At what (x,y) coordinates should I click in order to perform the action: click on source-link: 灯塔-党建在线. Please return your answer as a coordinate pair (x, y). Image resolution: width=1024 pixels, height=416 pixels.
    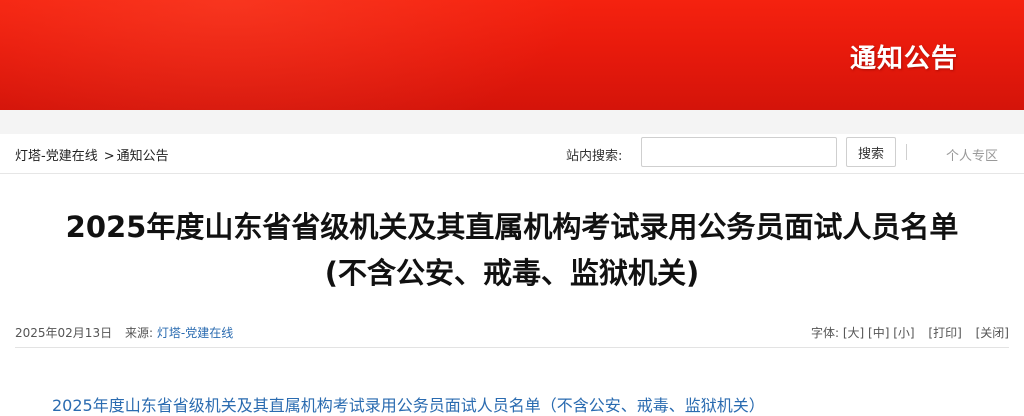
    Looking at the image, I should click on (195, 333).